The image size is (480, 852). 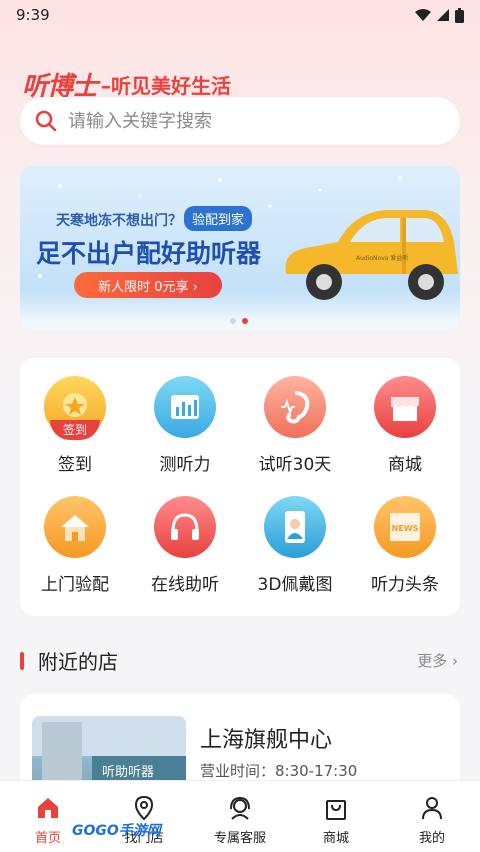 What do you see at coordinates (245, 321) in the screenshot?
I see `pagination-dot-active` at bounding box center [245, 321].